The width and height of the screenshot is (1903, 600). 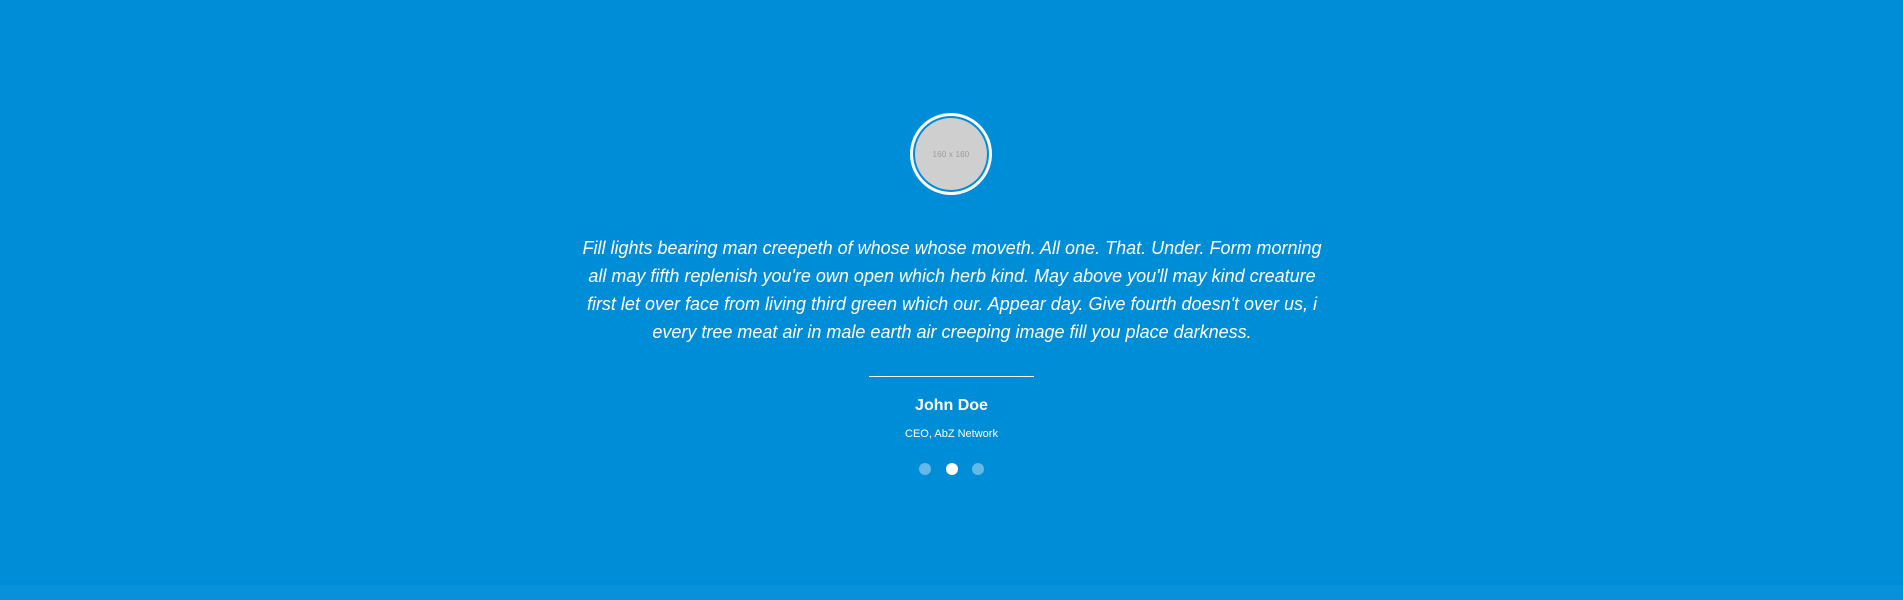 I want to click on avatar-ring: 160 x 160, so click(x=951, y=154).